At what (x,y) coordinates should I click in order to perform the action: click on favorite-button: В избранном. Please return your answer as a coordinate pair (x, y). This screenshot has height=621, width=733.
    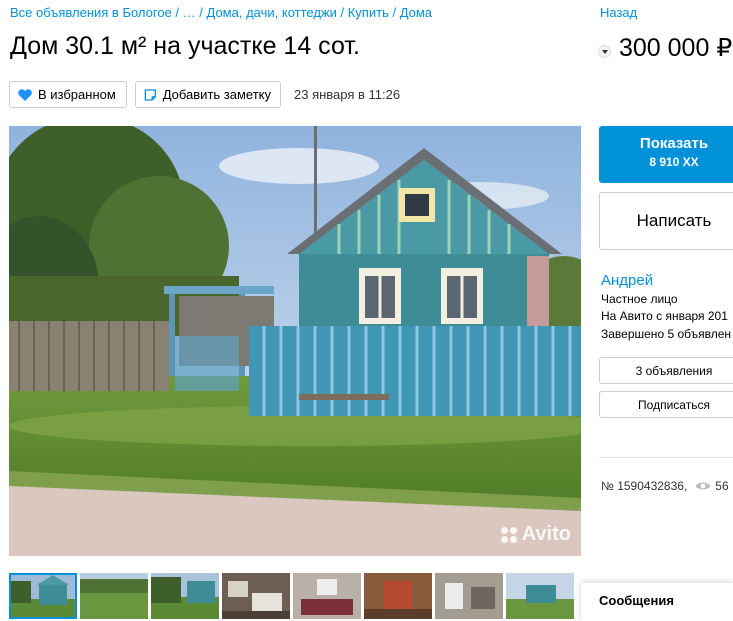
    Looking at the image, I should click on (68, 94).